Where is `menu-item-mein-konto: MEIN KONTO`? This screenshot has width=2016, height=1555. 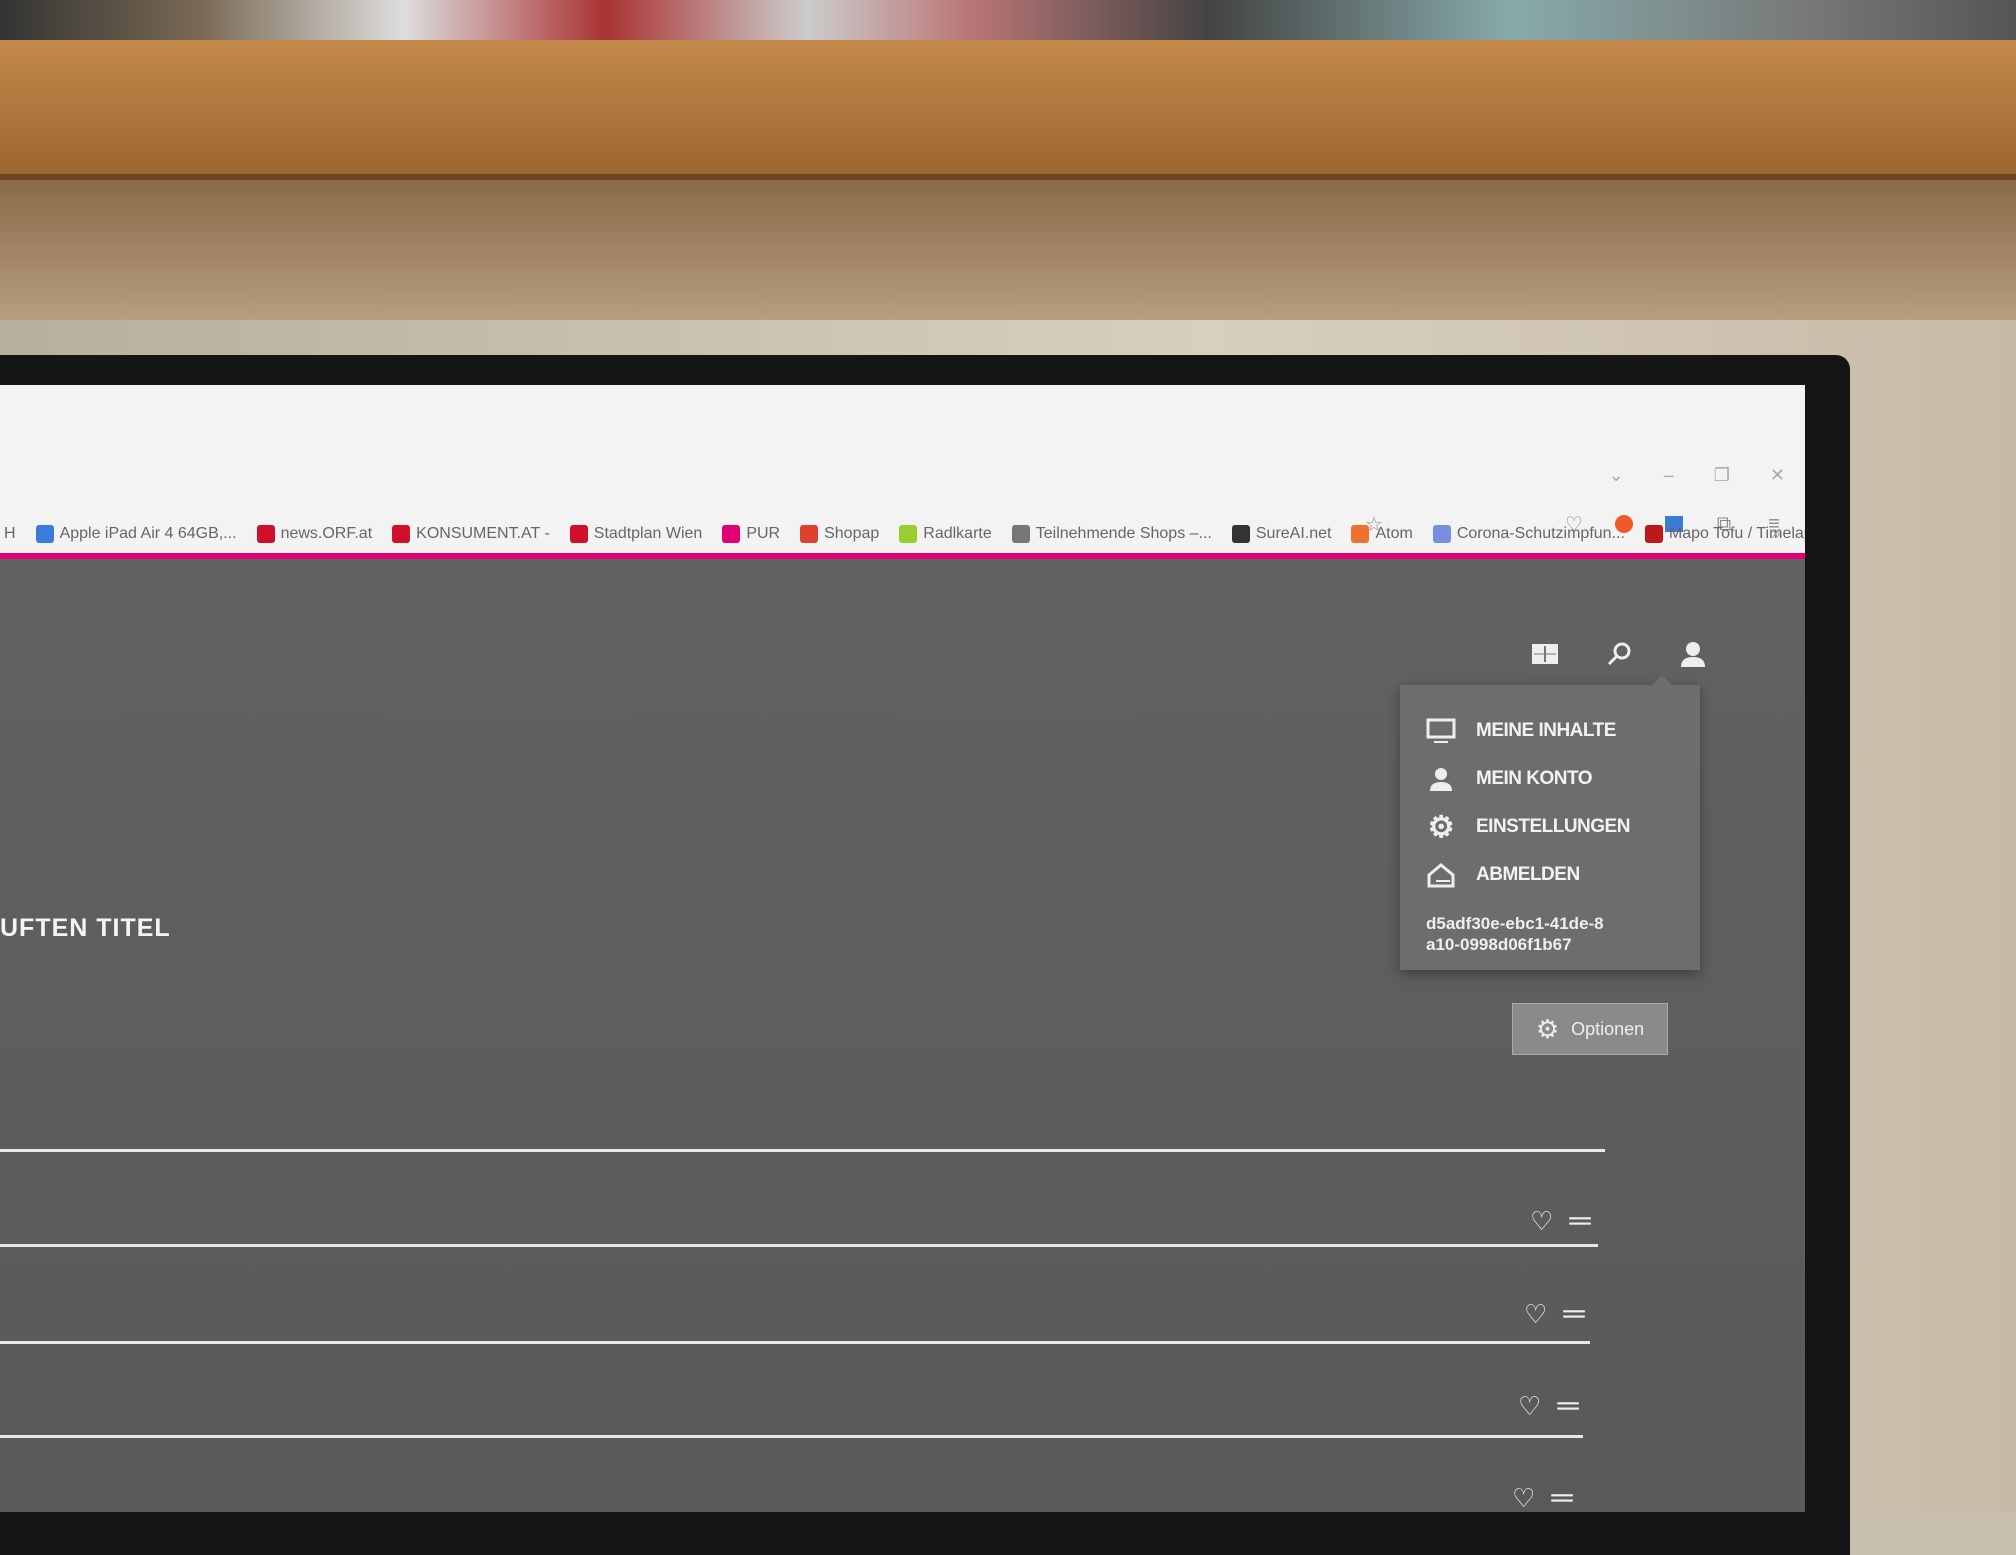
menu-item-mein-konto: MEIN KONTO is located at coordinates (1550, 779).